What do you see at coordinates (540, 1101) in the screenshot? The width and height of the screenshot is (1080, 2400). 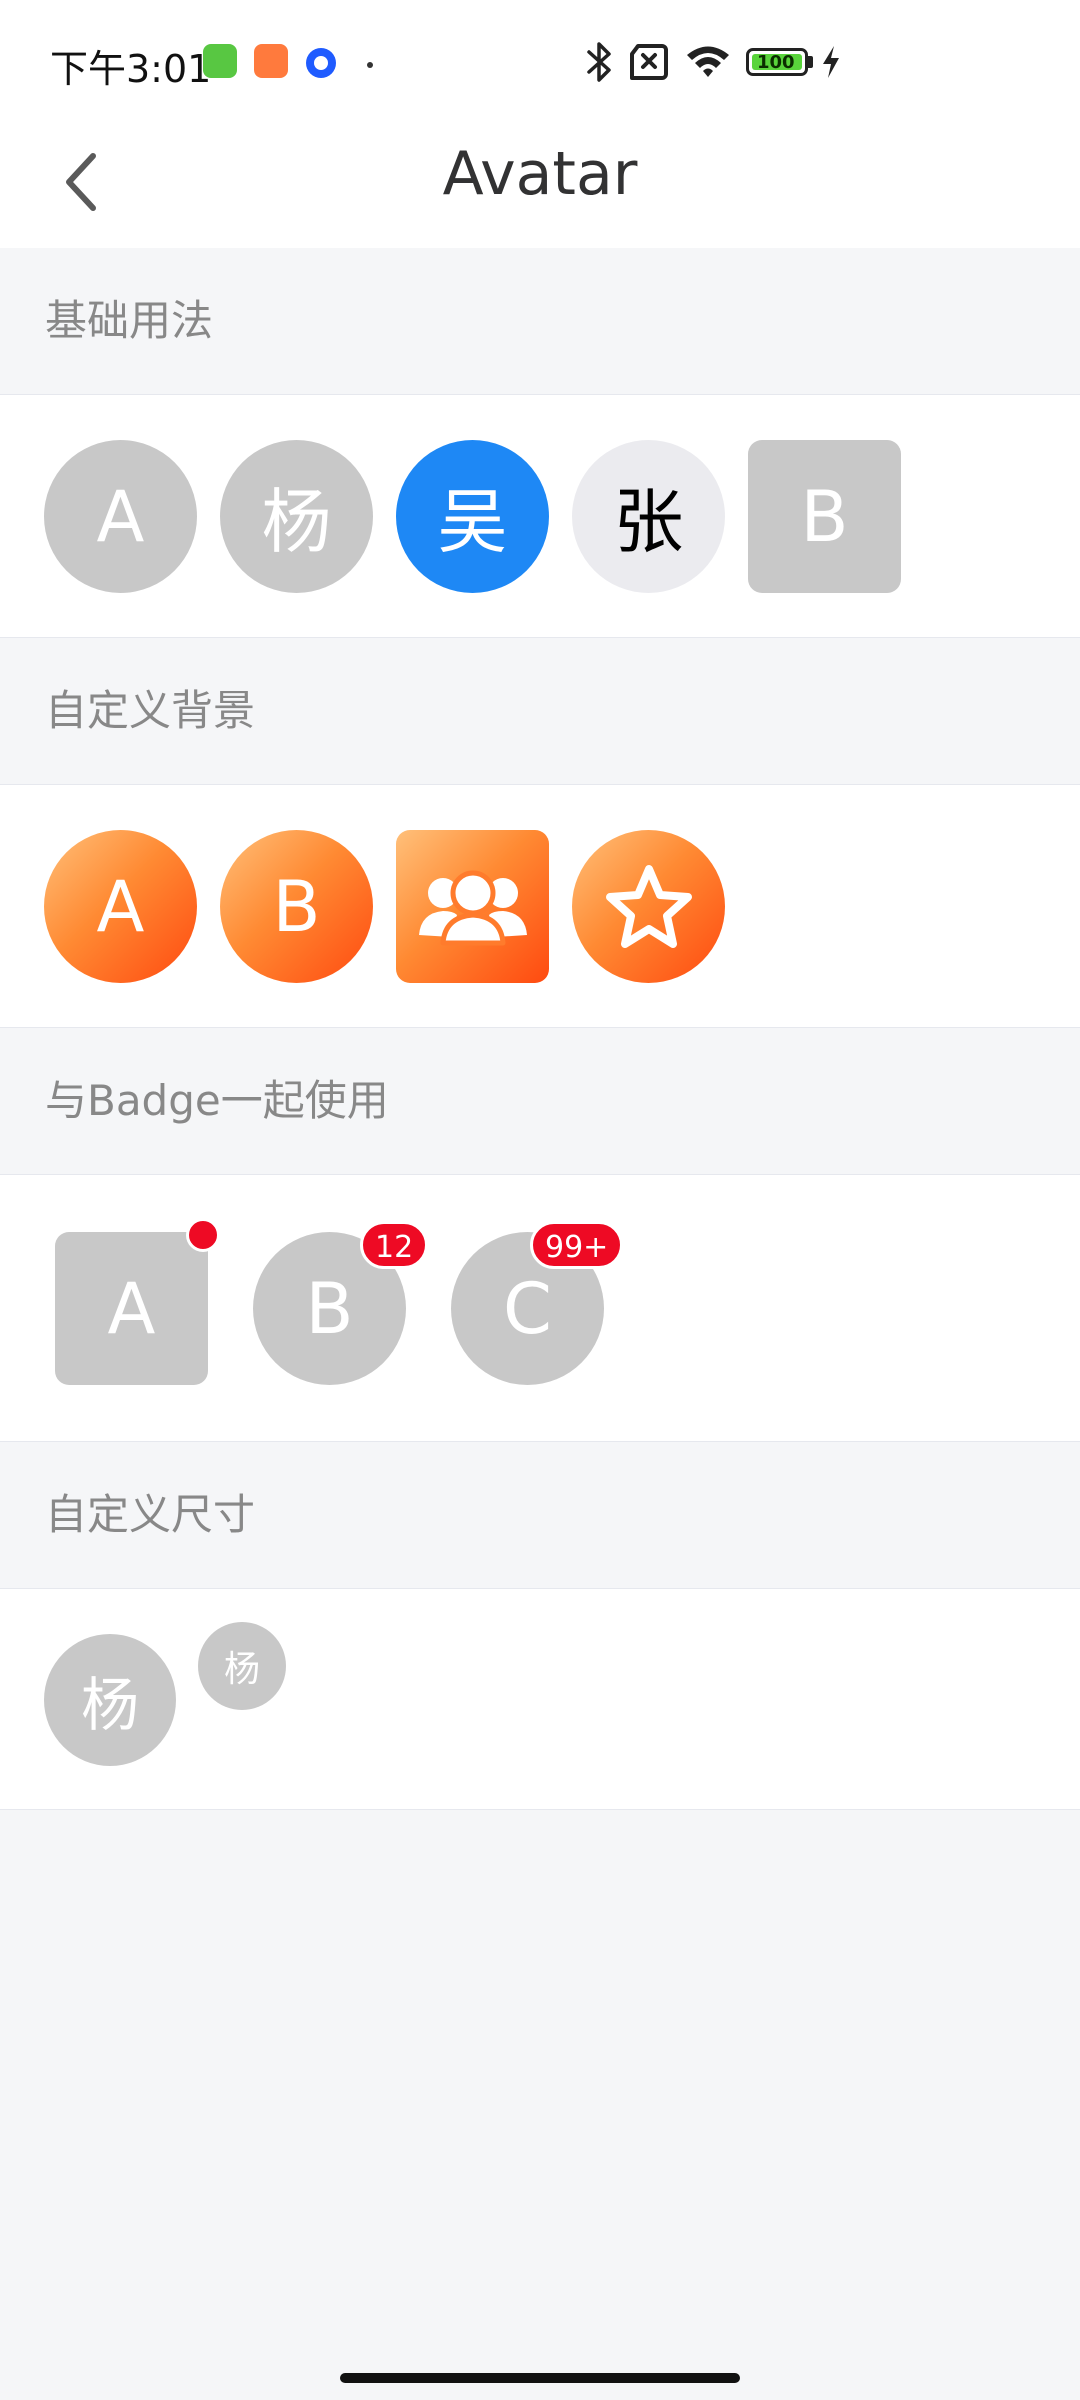 I see `section-header-badge: 与Badge一起使用` at bounding box center [540, 1101].